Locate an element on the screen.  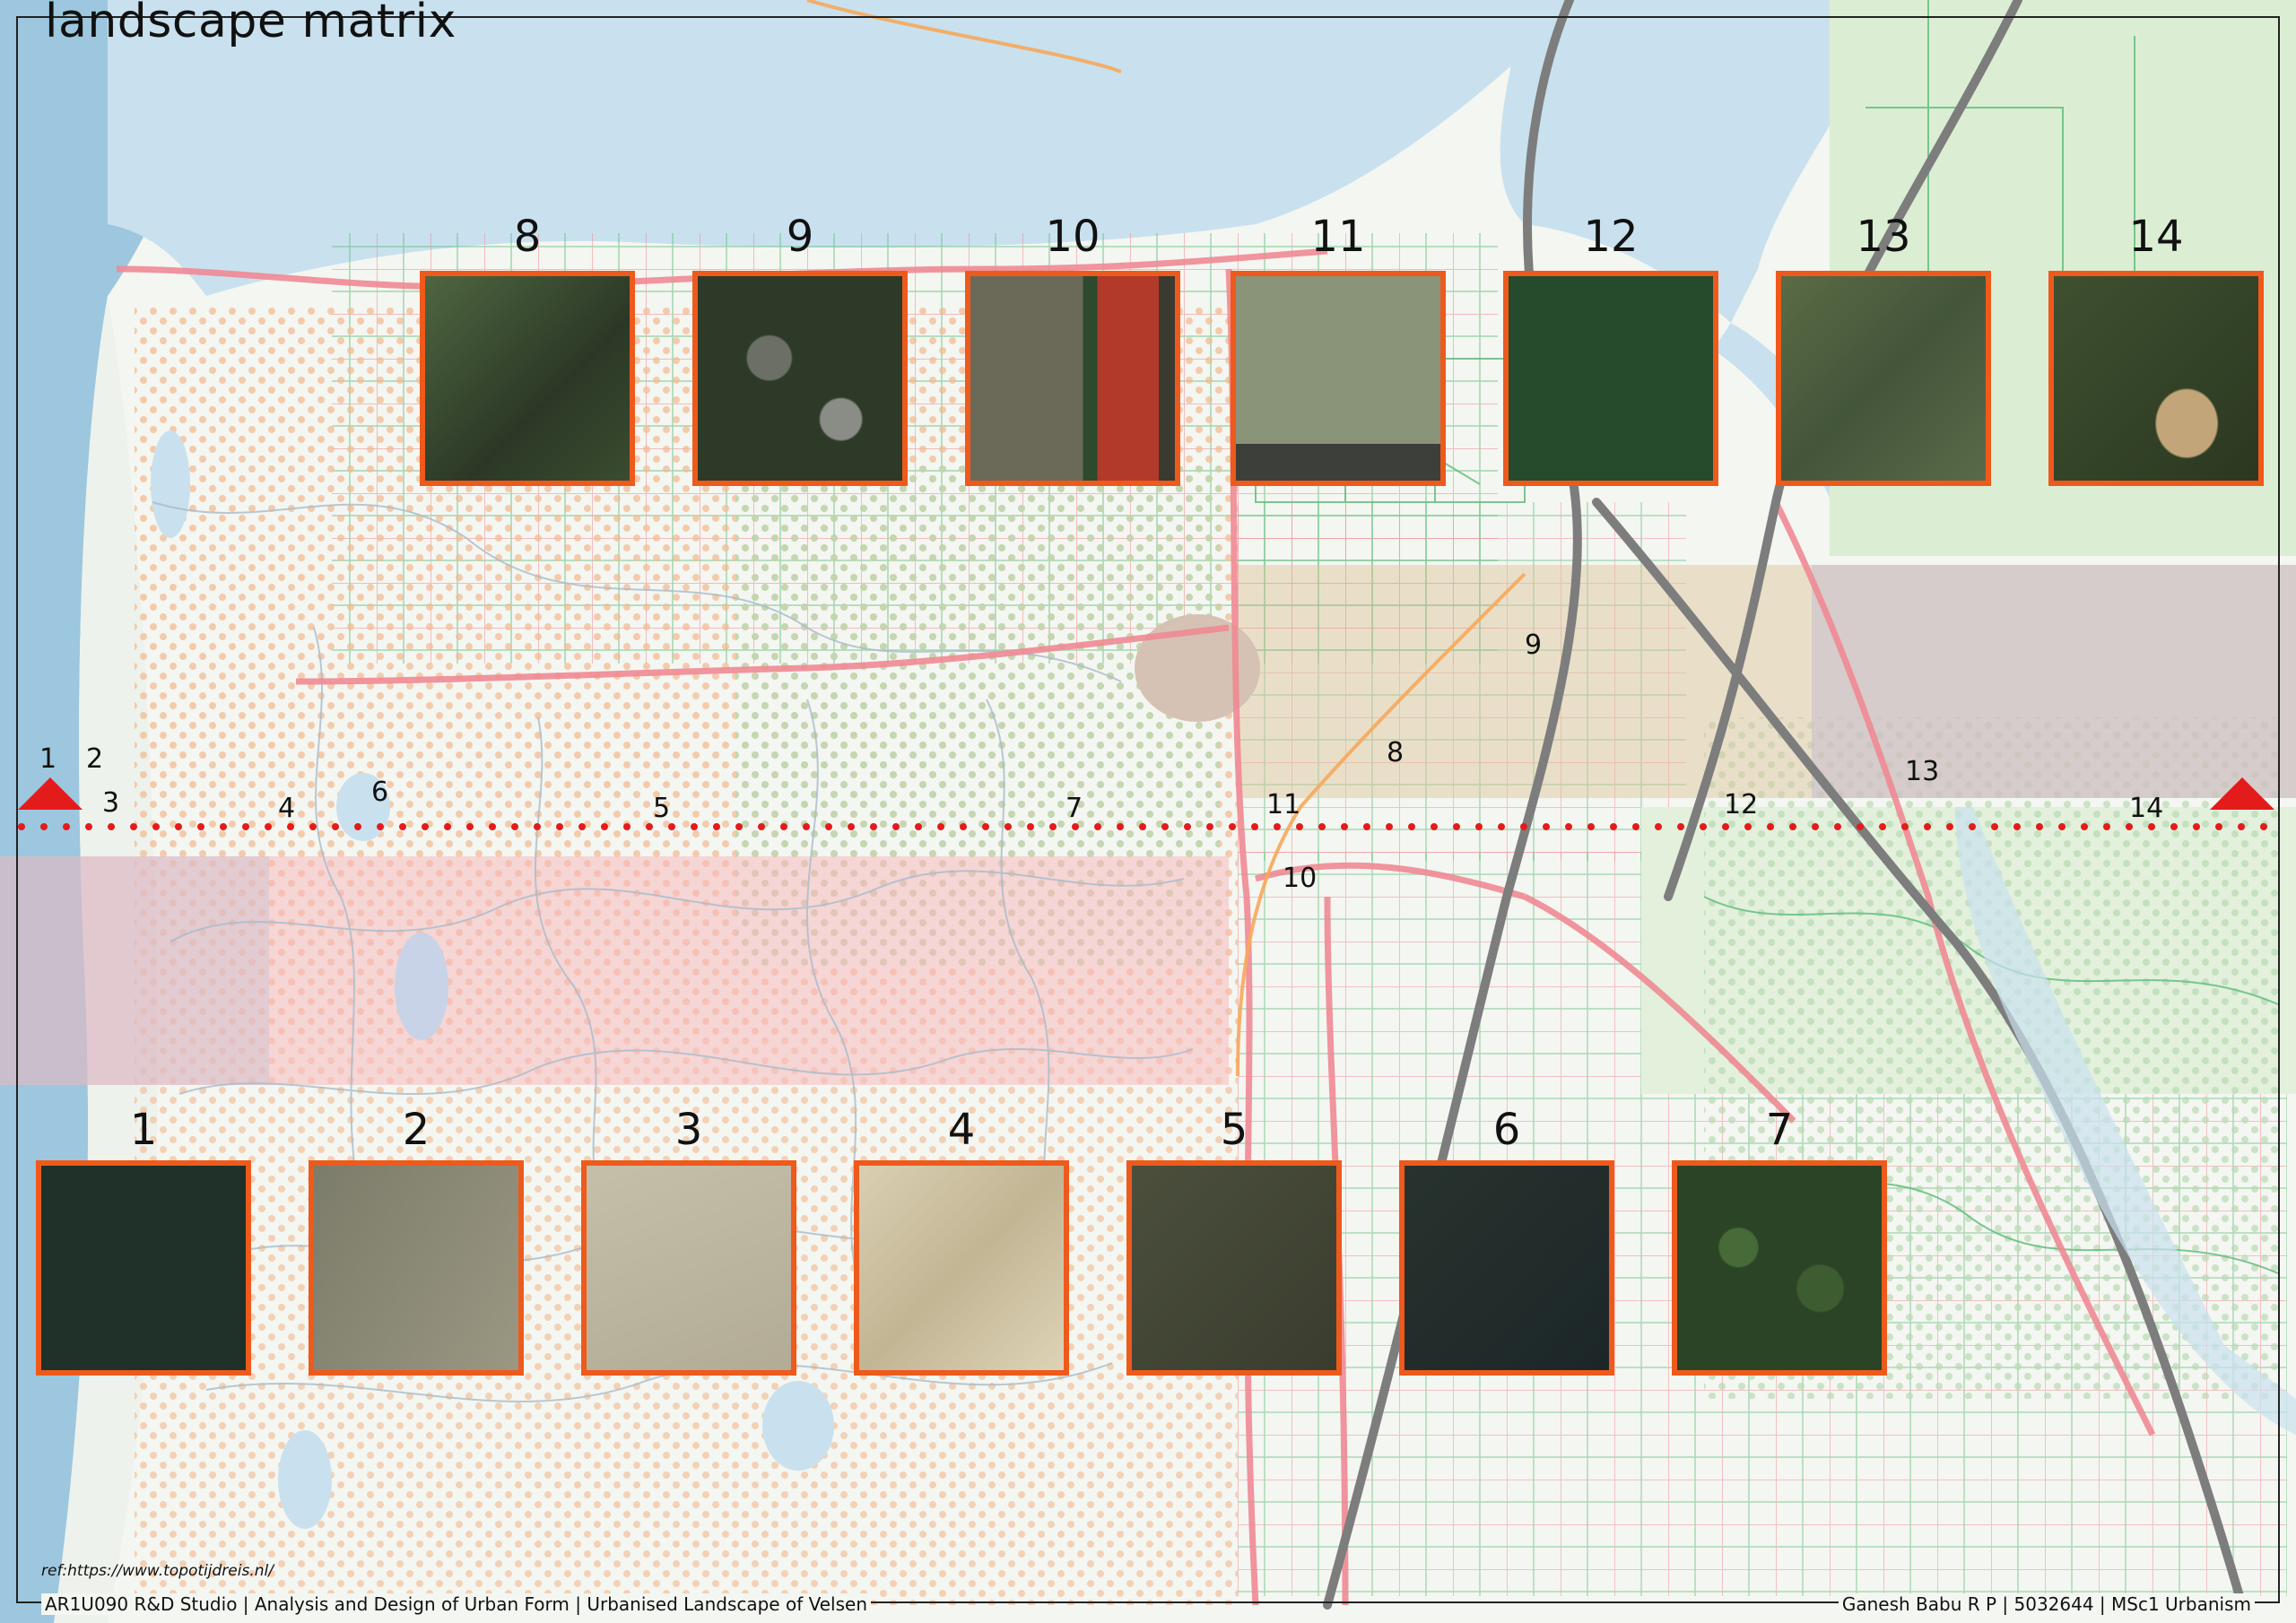
sample-number: 12 is located at coordinates (1611, 237).